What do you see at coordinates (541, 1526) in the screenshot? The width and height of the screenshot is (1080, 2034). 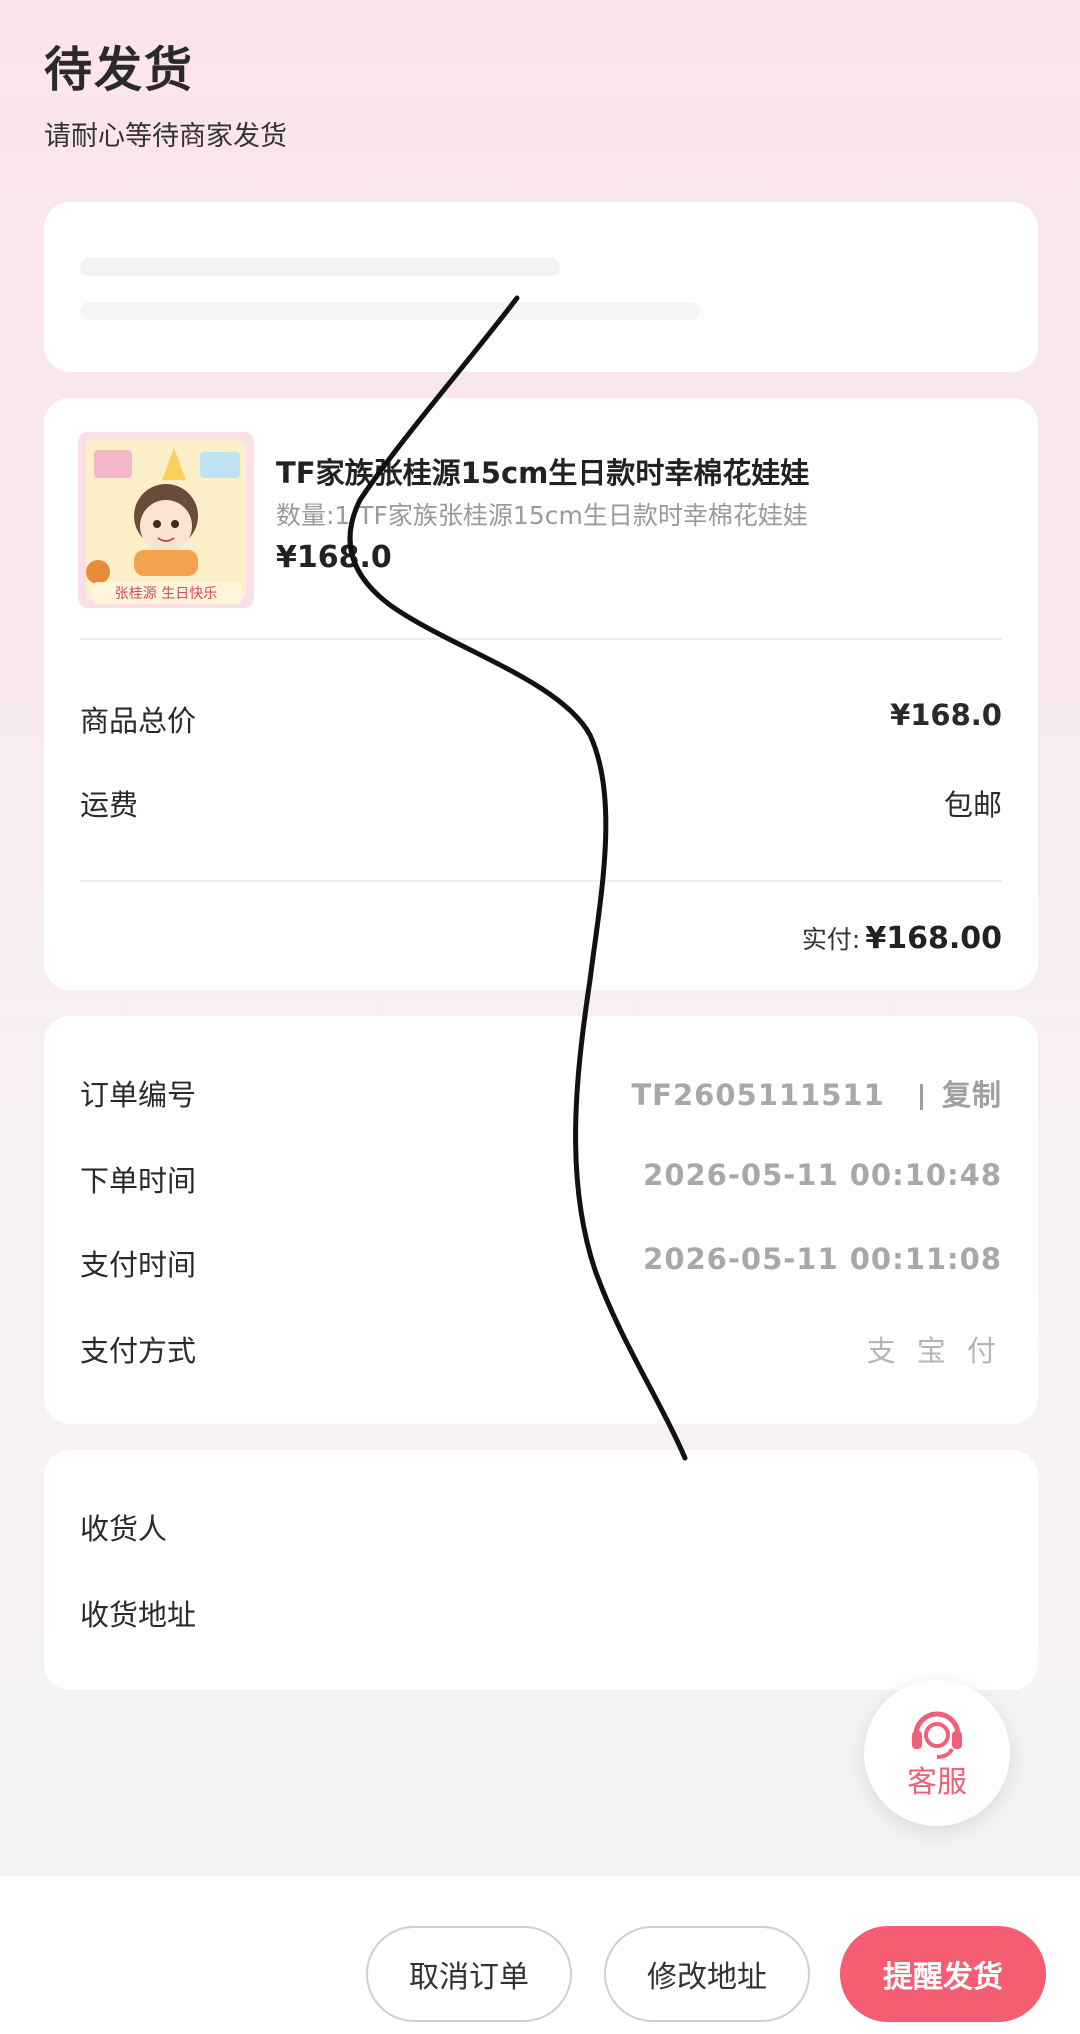 I see `receiver-name-row: 收货人` at bounding box center [541, 1526].